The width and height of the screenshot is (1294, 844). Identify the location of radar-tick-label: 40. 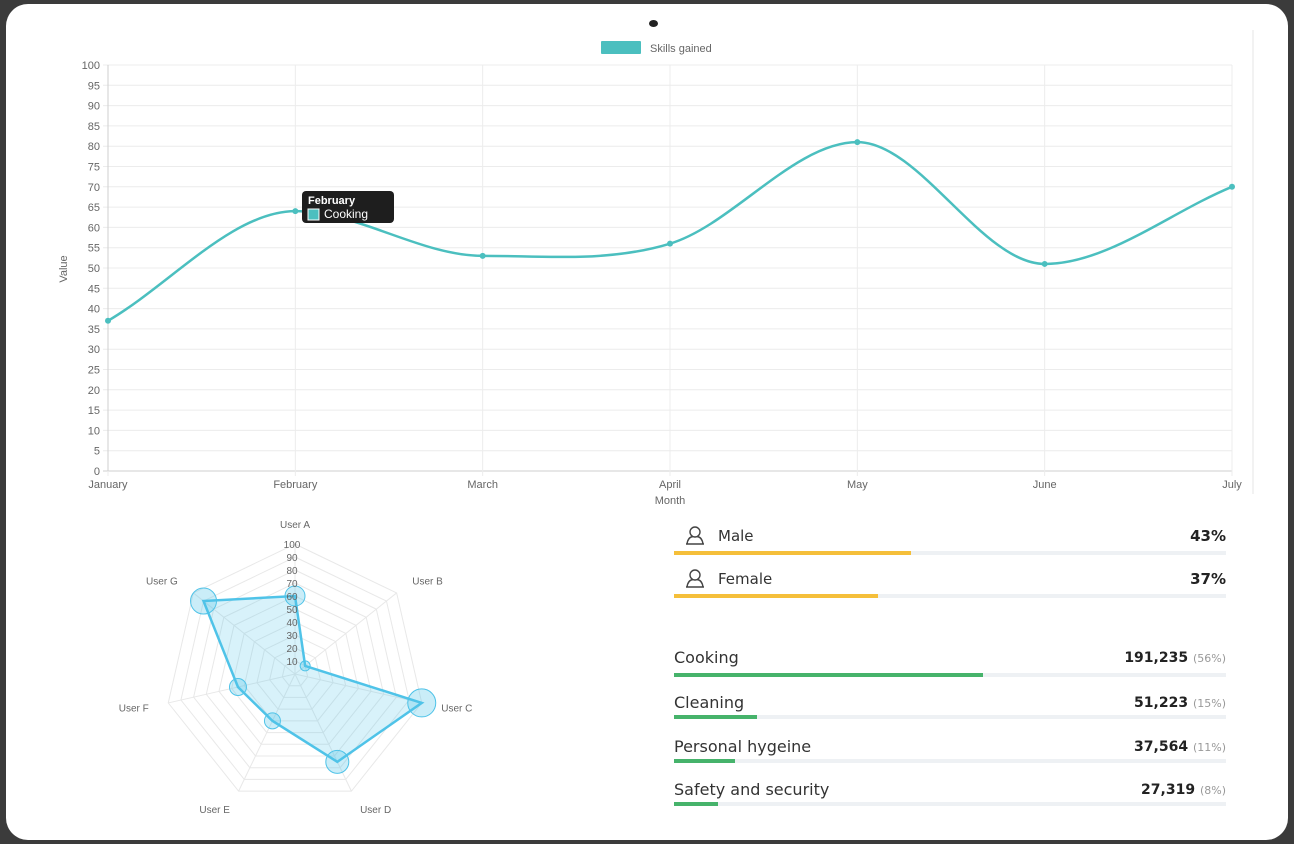
(292, 623).